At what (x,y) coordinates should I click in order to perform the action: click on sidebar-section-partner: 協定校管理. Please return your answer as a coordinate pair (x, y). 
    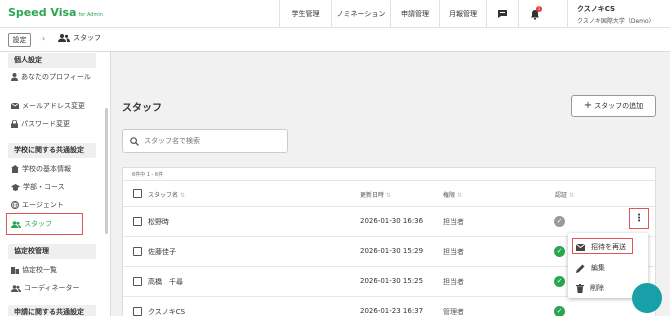
    Looking at the image, I should click on (52, 251).